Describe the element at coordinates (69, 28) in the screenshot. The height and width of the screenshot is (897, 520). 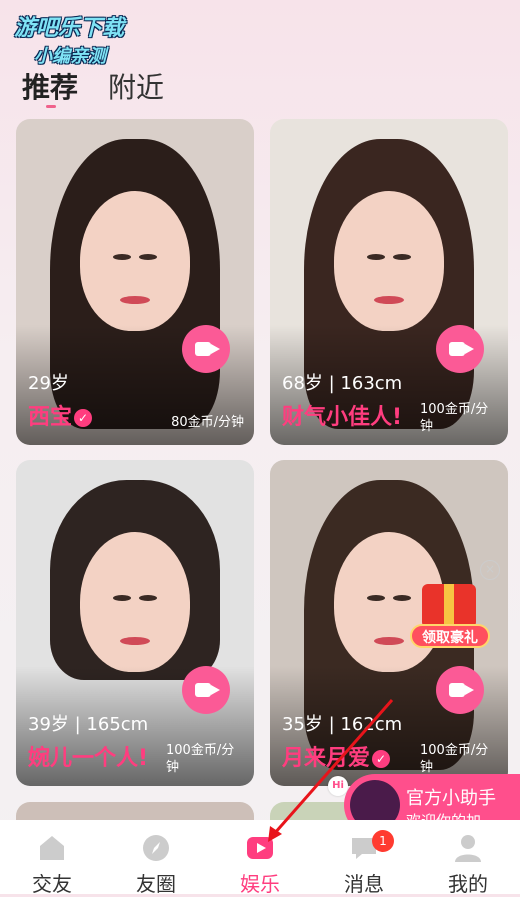
I see `watermark-line1: 游吧乐下载` at that location.